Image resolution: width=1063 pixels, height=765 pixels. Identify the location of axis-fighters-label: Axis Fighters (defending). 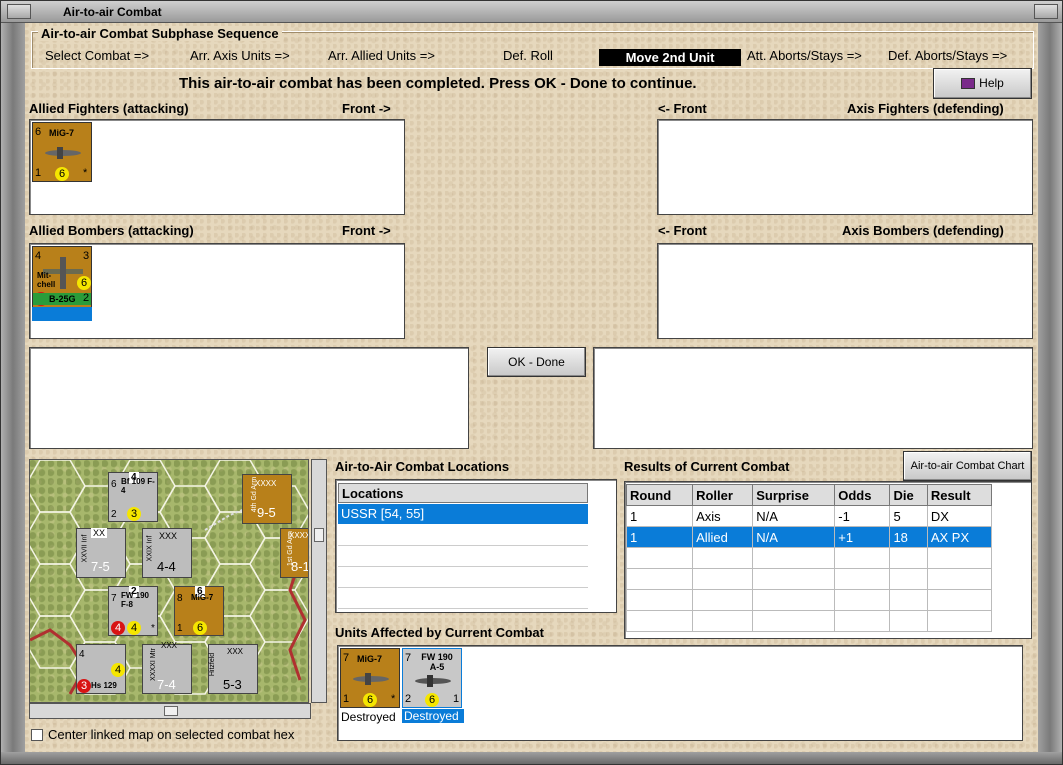
(925, 108).